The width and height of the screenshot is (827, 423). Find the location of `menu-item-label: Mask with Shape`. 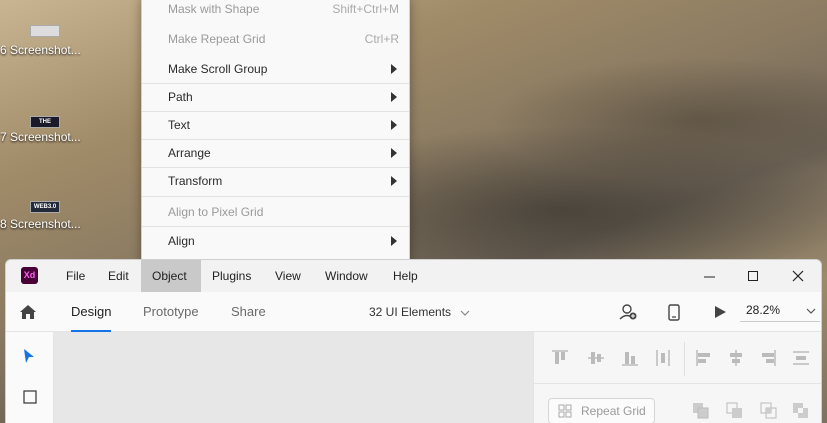

menu-item-label: Mask with Shape is located at coordinates (214, 9).